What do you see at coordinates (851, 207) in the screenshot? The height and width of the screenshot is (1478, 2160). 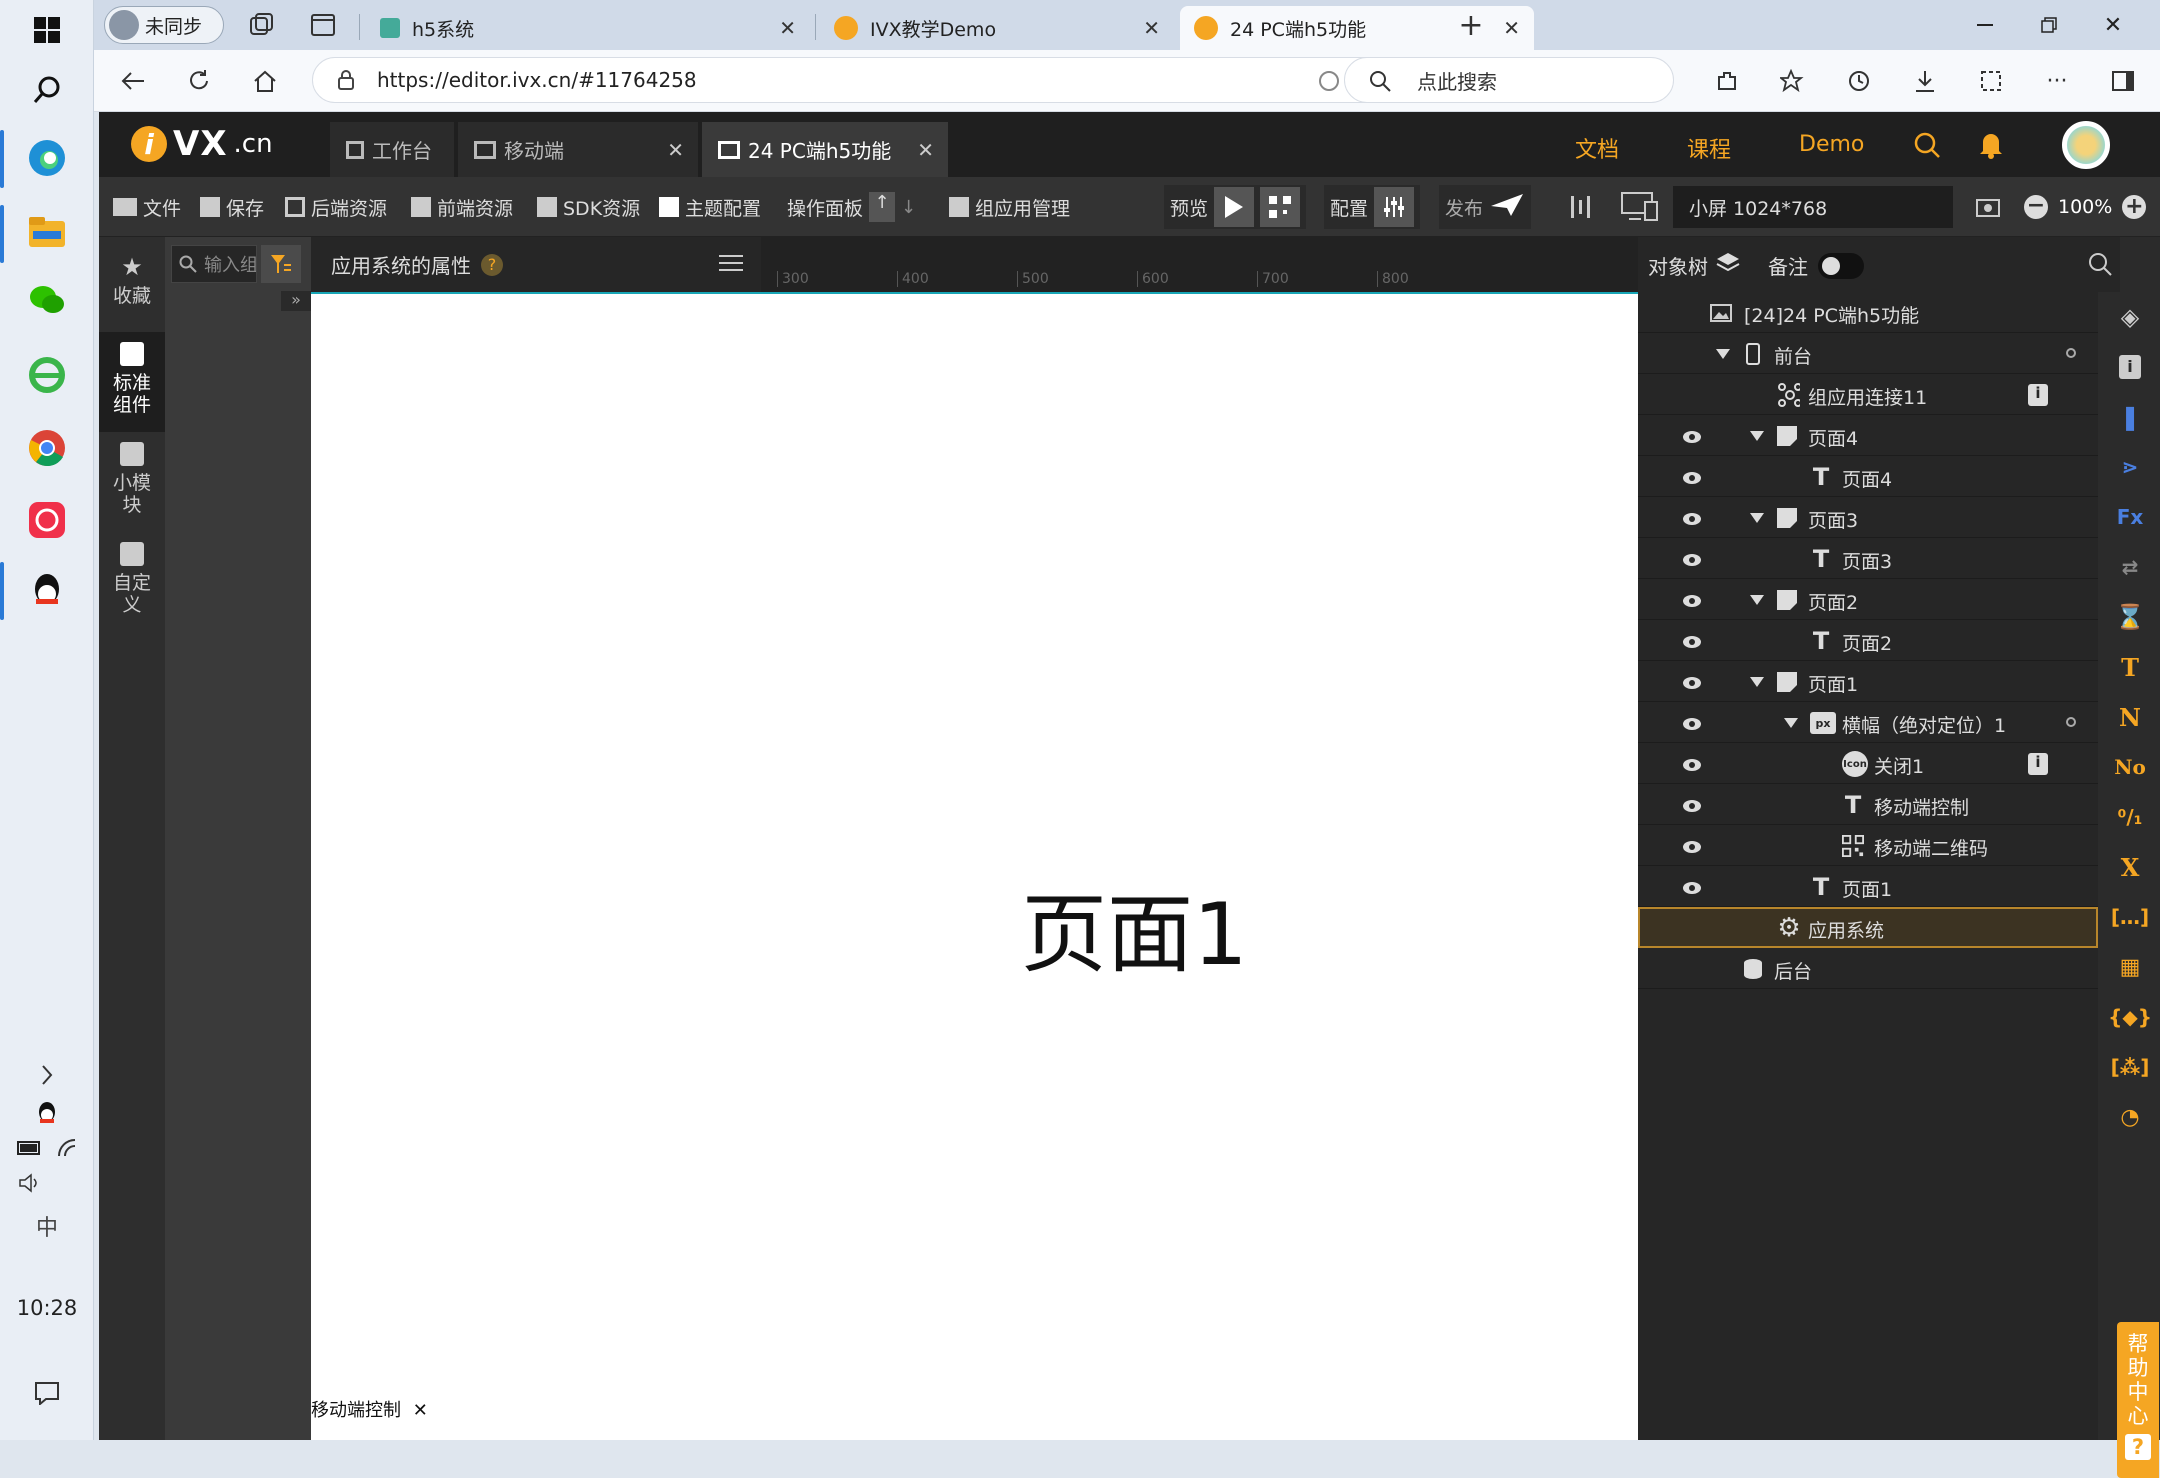 I see `operation-panel-button: 操作面板 ↑ ↓` at bounding box center [851, 207].